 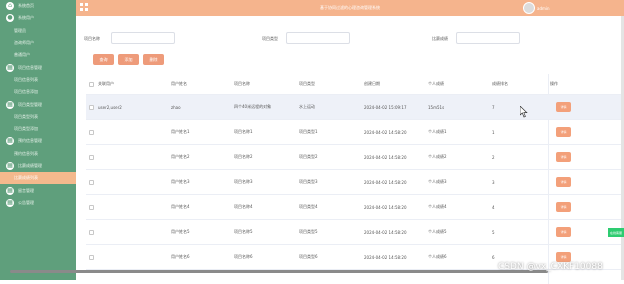 What do you see at coordinates (437, 231) in the screenshot?
I see `table-cell: 个人成绩5` at bounding box center [437, 231].